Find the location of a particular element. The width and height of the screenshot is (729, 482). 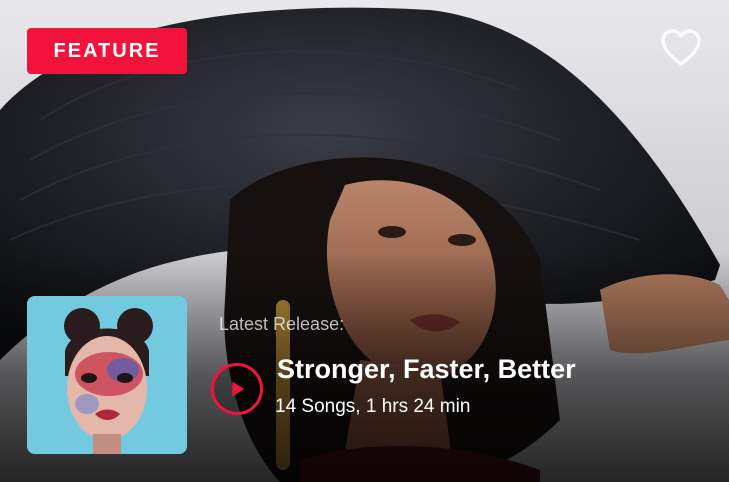

heart-outline-icon is located at coordinates (681, 47).